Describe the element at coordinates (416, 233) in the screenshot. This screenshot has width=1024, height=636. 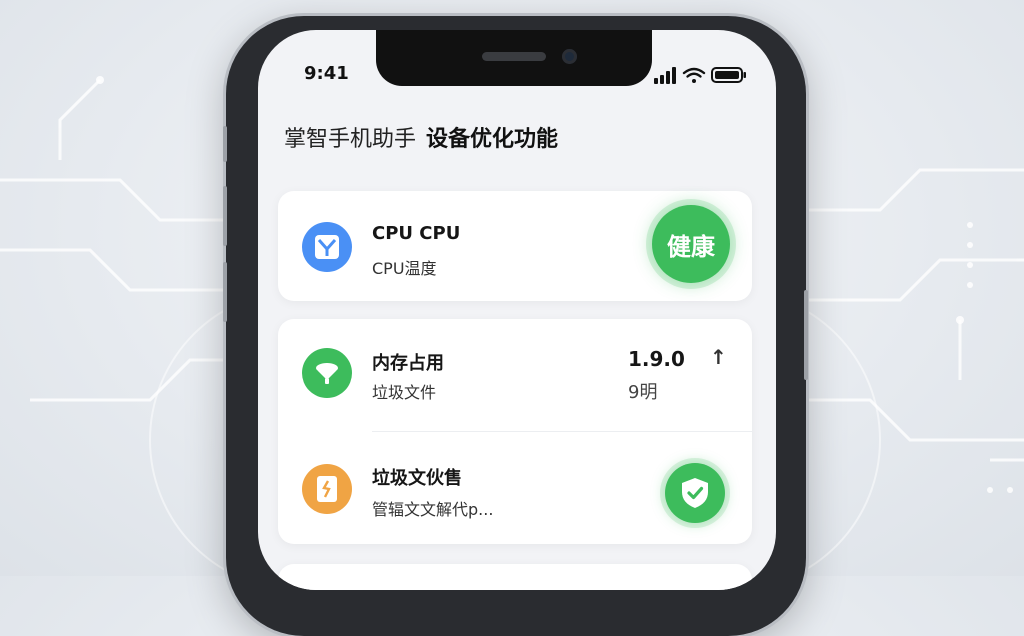
I see `cpu-title: CPU CPU` at that location.